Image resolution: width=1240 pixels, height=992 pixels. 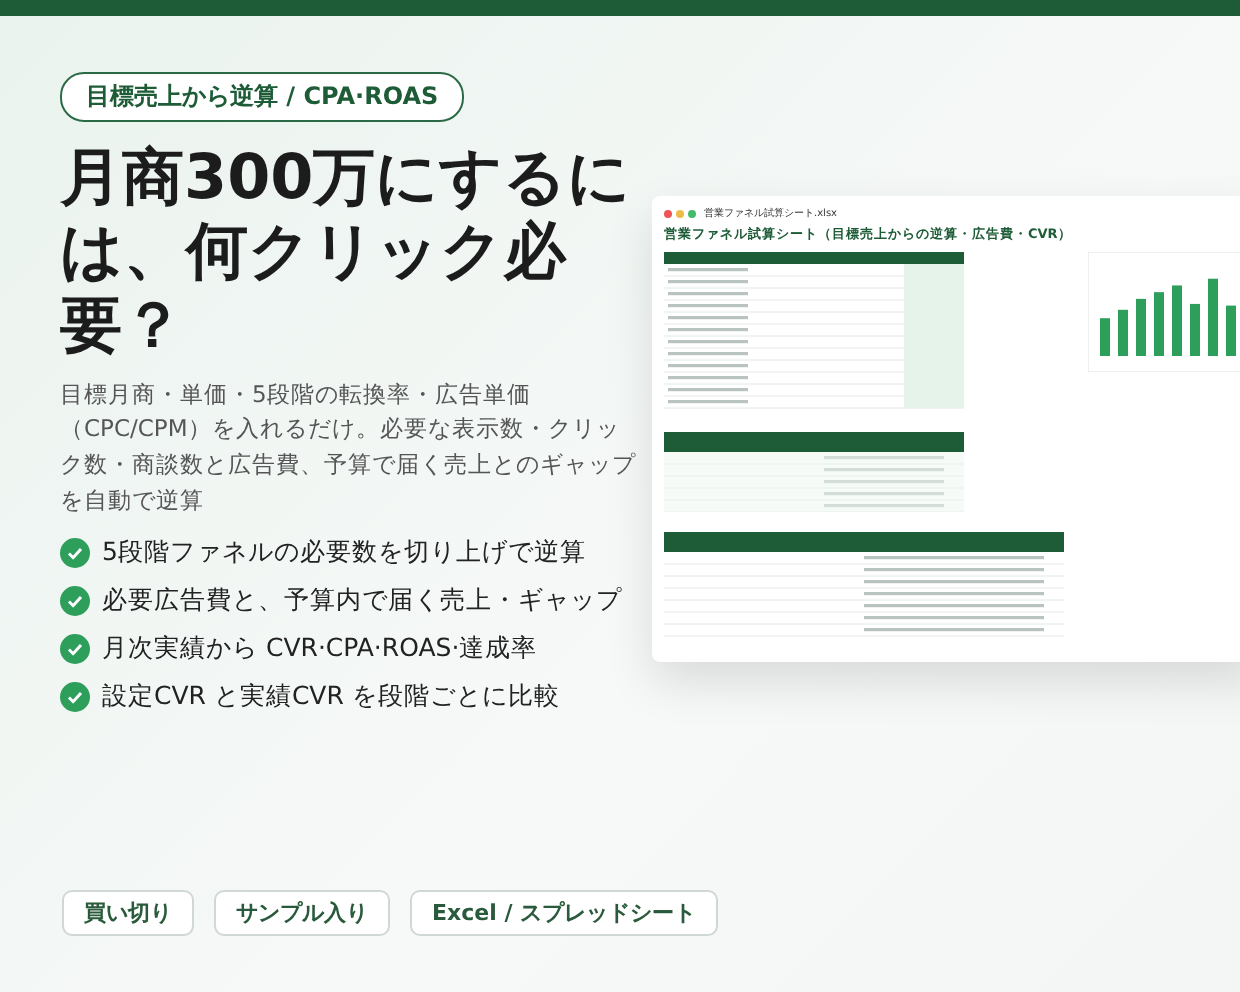 What do you see at coordinates (302, 913) in the screenshot?
I see `feature-tag: サンプル入り` at bounding box center [302, 913].